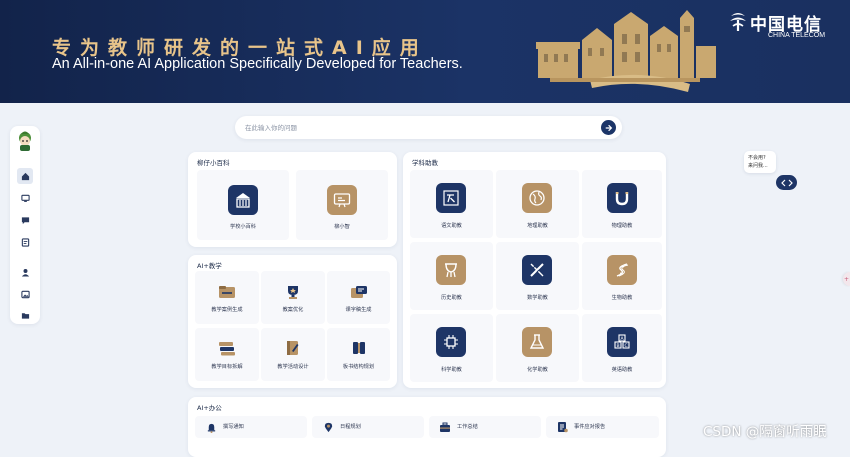 The image size is (850, 457). I want to click on home-icon, so click(25, 176).